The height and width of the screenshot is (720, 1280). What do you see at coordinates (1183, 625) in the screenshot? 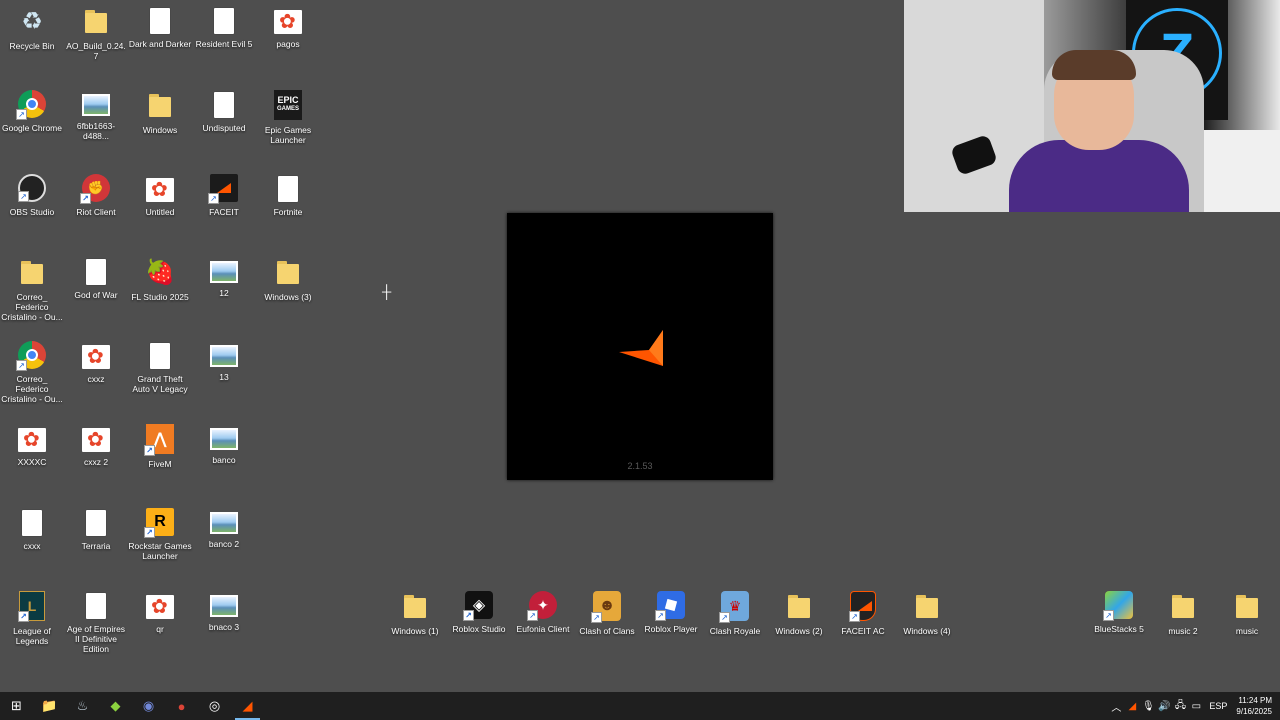
I see `desktop-icon: music 2` at bounding box center [1183, 625].